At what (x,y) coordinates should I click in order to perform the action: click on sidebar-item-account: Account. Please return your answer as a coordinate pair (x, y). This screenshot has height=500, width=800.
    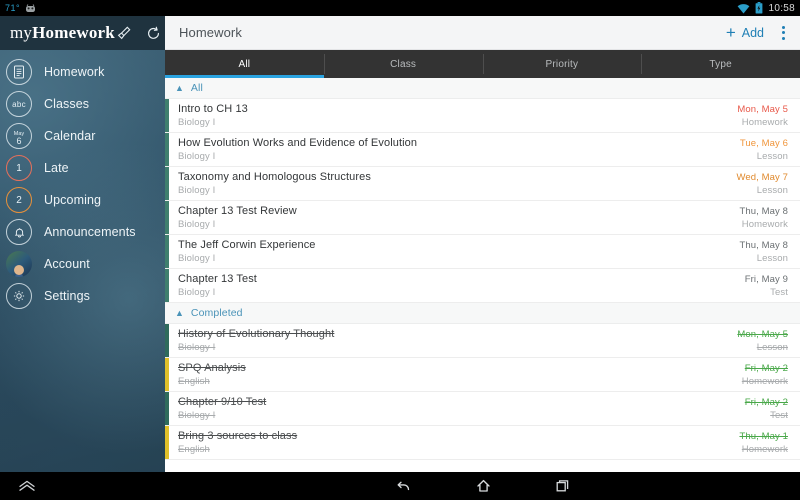
    Looking at the image, I should click on (82, 264).